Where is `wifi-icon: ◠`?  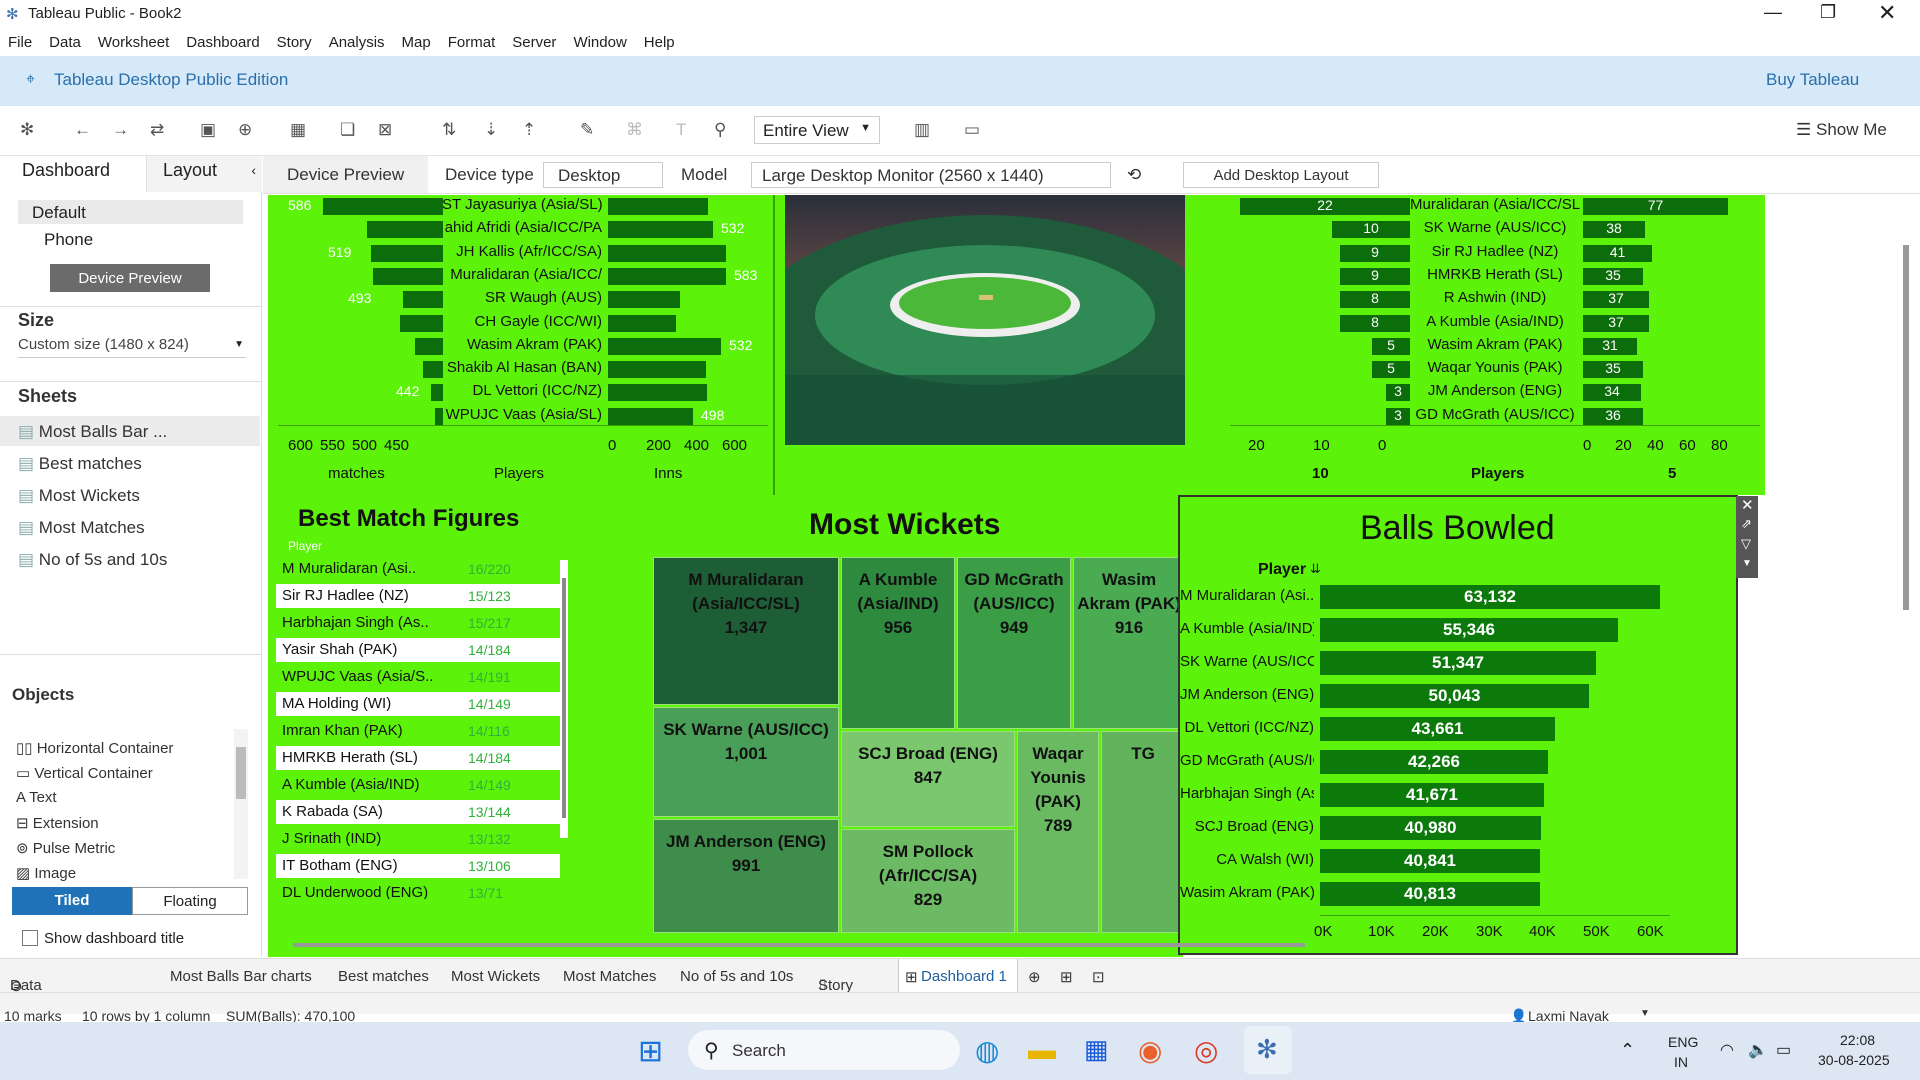 wifi-icon: ◠ is located at coordinates (1727, 1050).